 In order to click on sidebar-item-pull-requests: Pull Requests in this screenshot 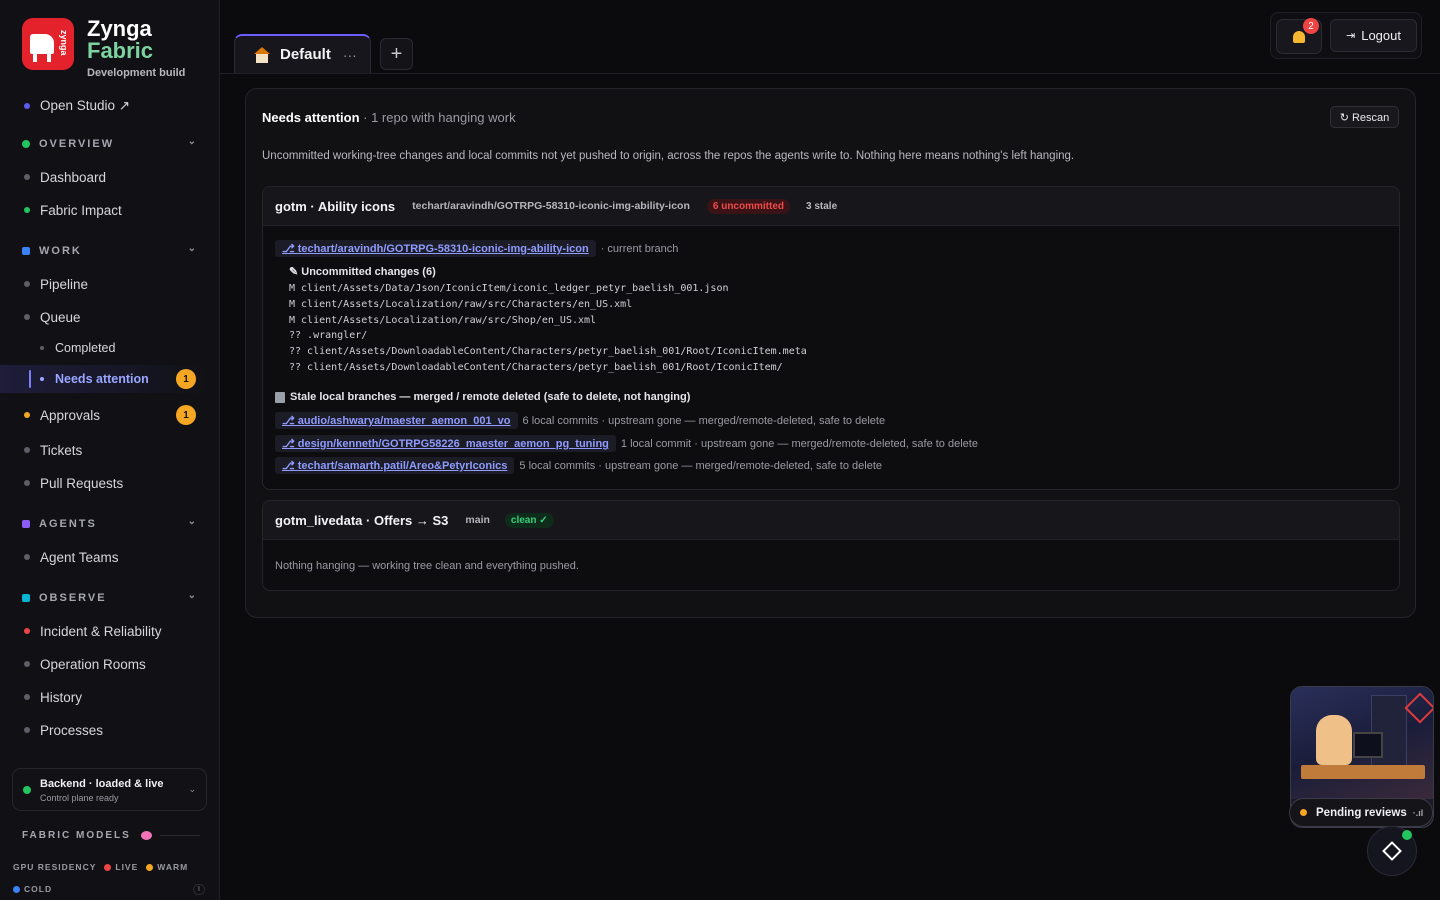, I will do `click(109, 483)`.